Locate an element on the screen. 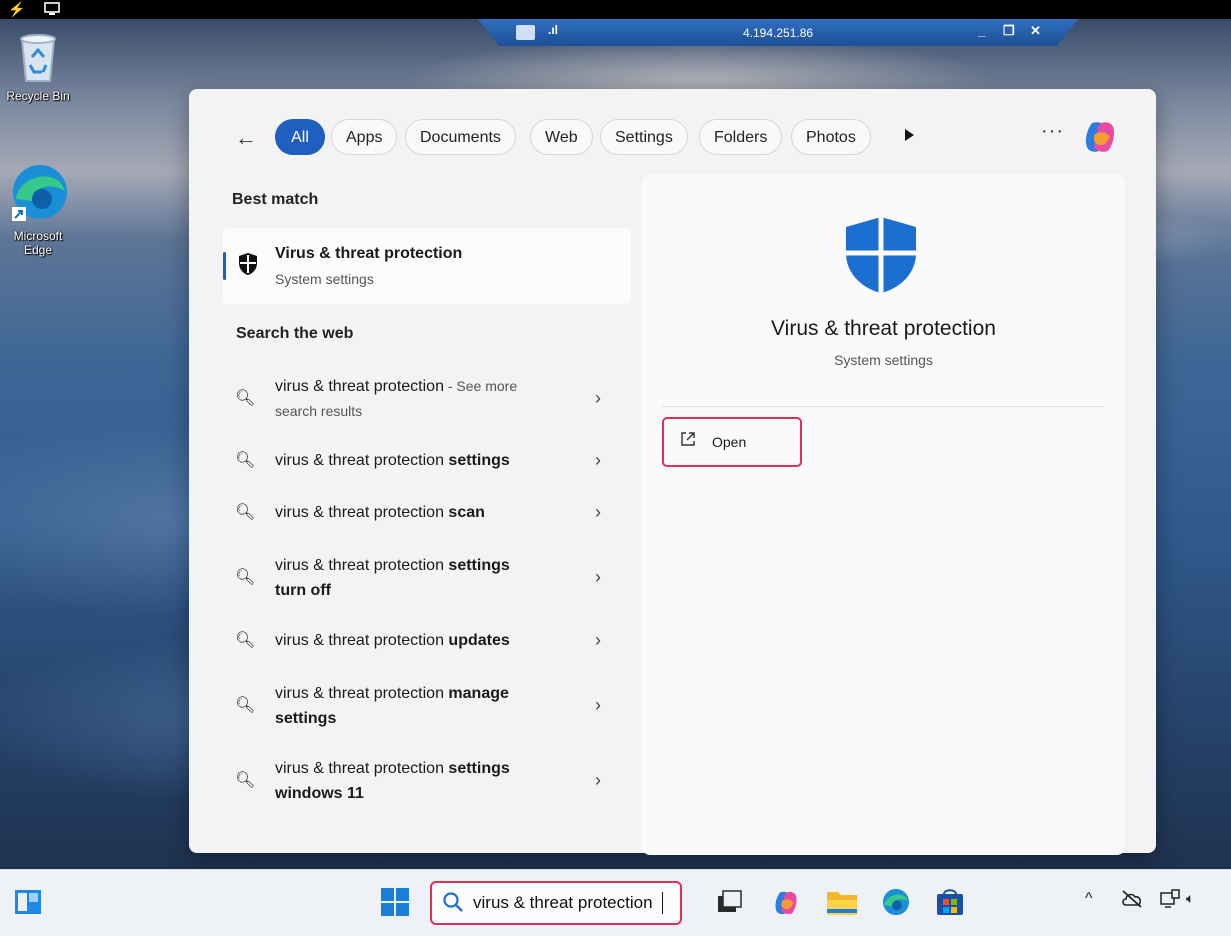  start-icon is located at coordinates (395, 904).